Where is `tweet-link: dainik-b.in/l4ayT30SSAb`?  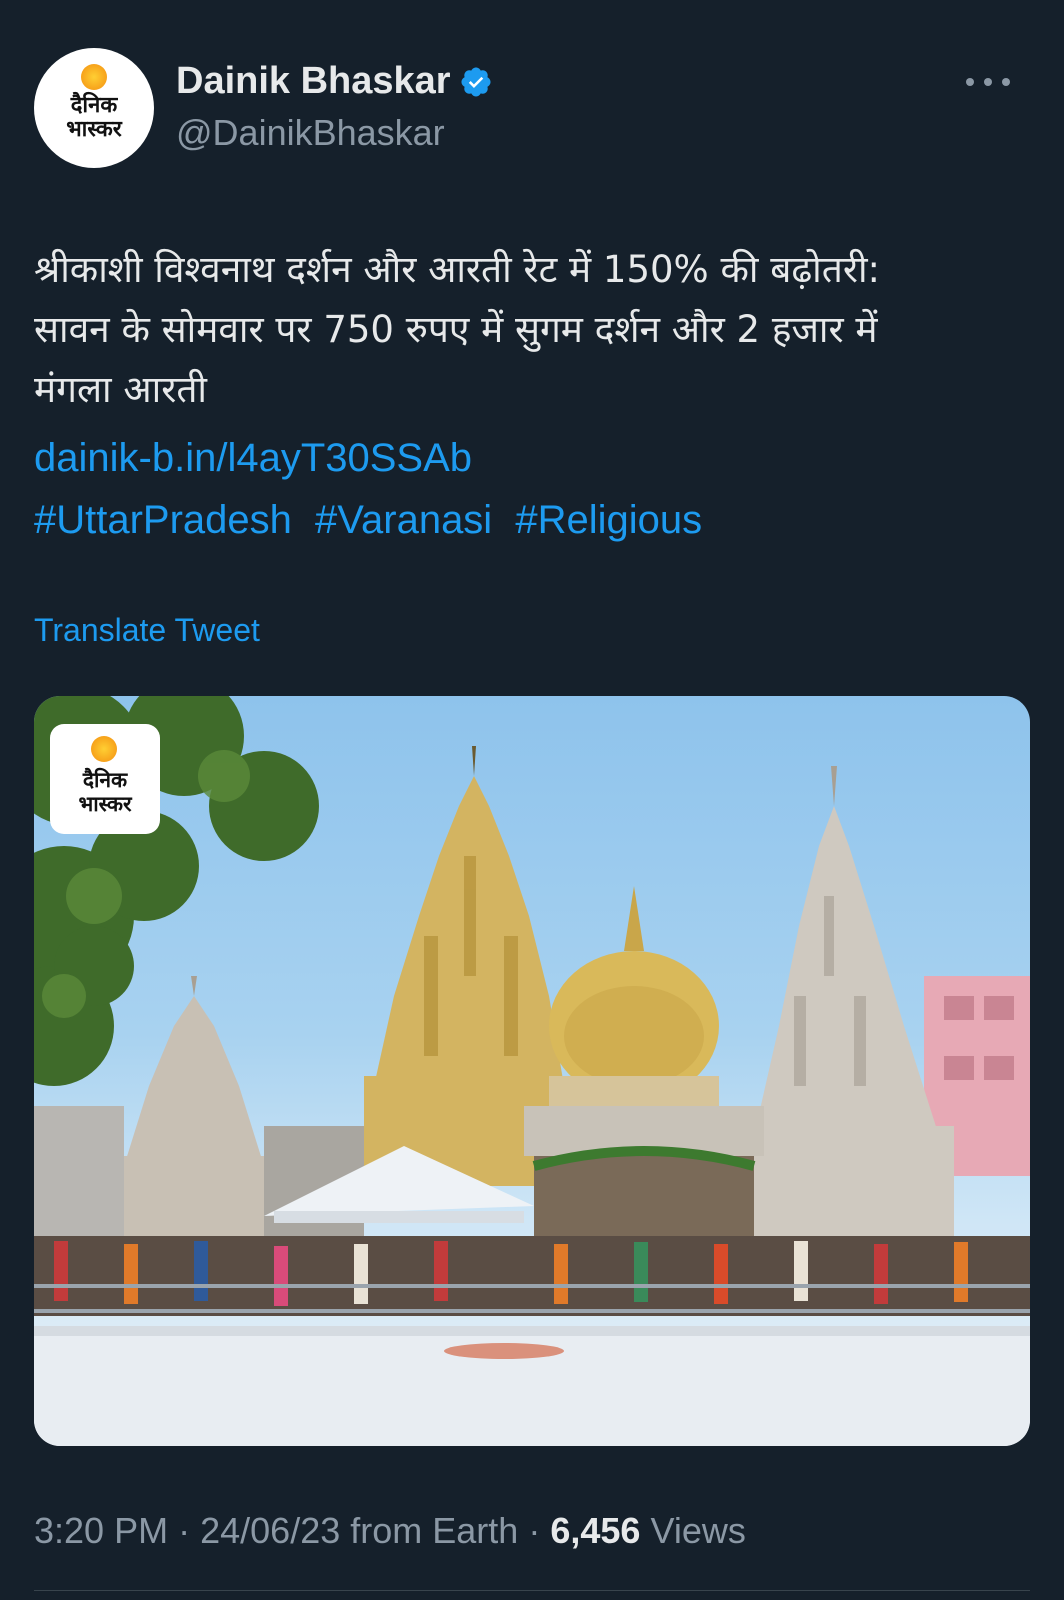
tweet-link: dainik-b.in/l4ayT30SSAb is located at coordinates (253, 458).